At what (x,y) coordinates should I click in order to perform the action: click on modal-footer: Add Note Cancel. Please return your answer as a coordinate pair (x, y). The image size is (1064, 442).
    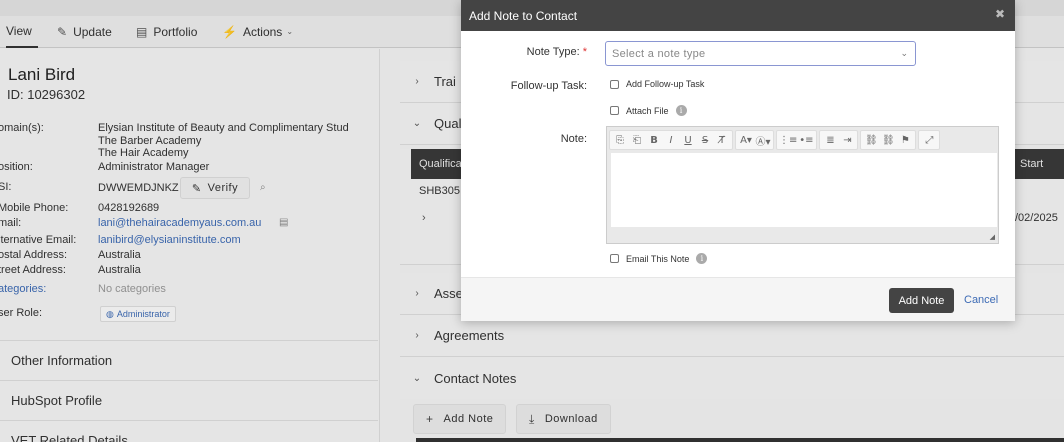
    Looking at the image, I should click on (738, 299).